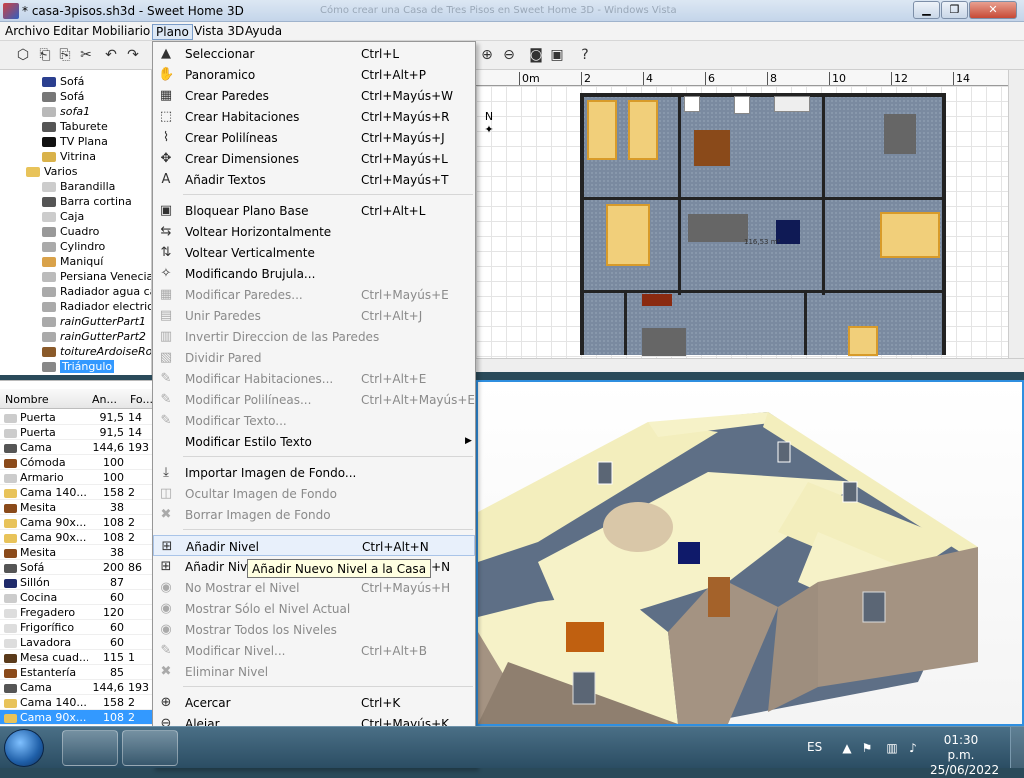 The height and width of the screenshot is (778, 1024). What do you see at coordinates (314, 629) in the screenshot?
I see `menu-item-mostrar-todos-los-niveles: ◉ Mostrar Todos los Niveles` at bounding box center [314, 629].